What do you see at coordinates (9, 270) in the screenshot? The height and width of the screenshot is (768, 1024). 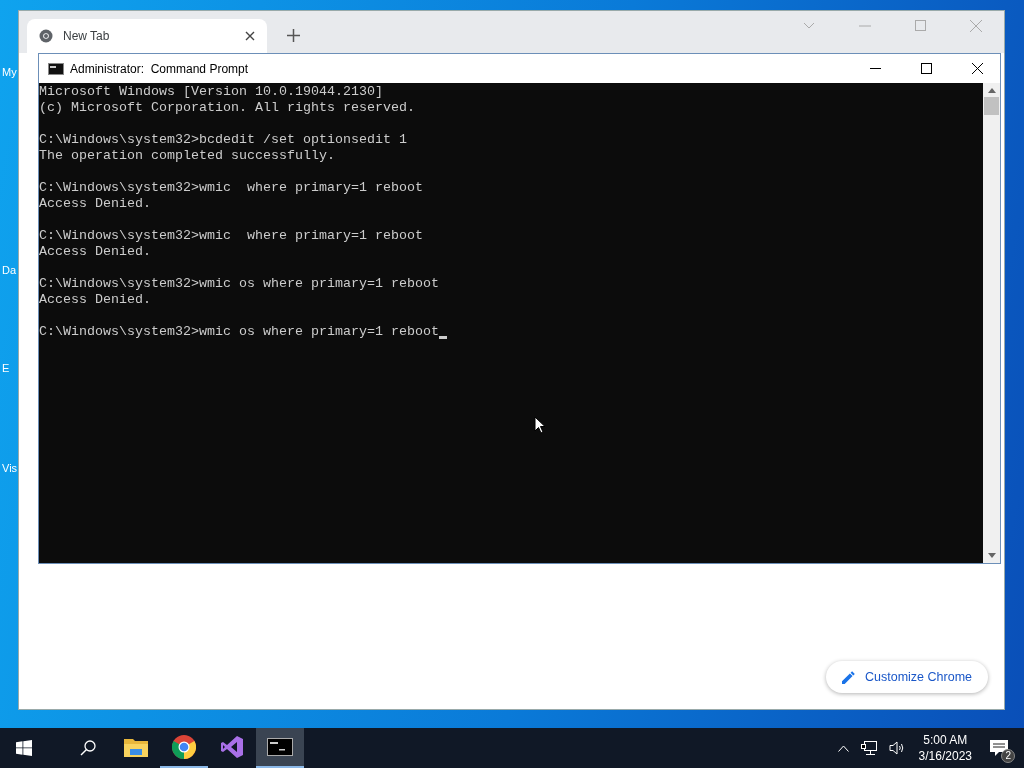 I see `desktop-icon-label: Da` at bounding box center [9, 270].